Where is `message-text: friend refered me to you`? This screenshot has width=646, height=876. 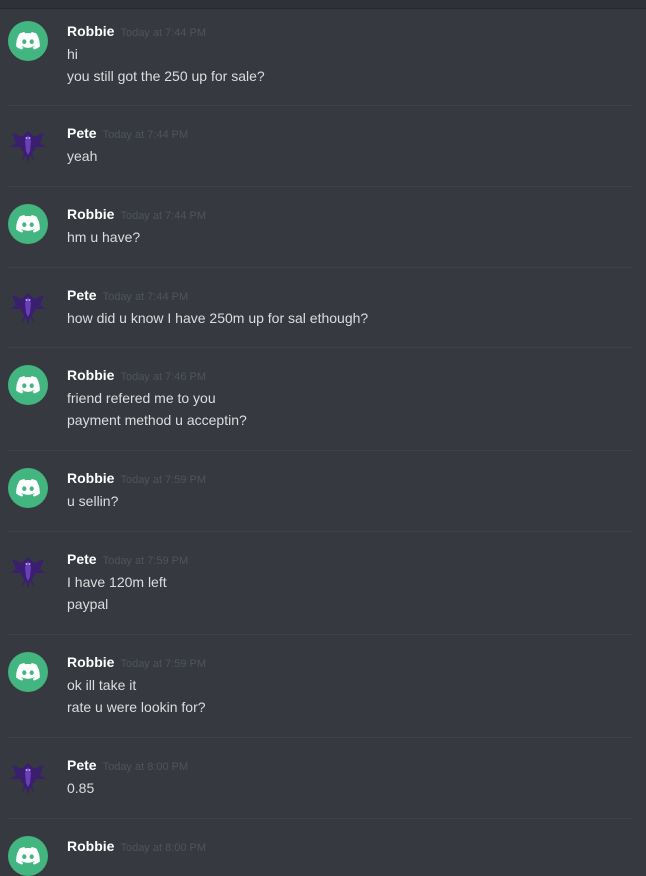
message-text: friend refered me to you is located at coordinates (141, 398).